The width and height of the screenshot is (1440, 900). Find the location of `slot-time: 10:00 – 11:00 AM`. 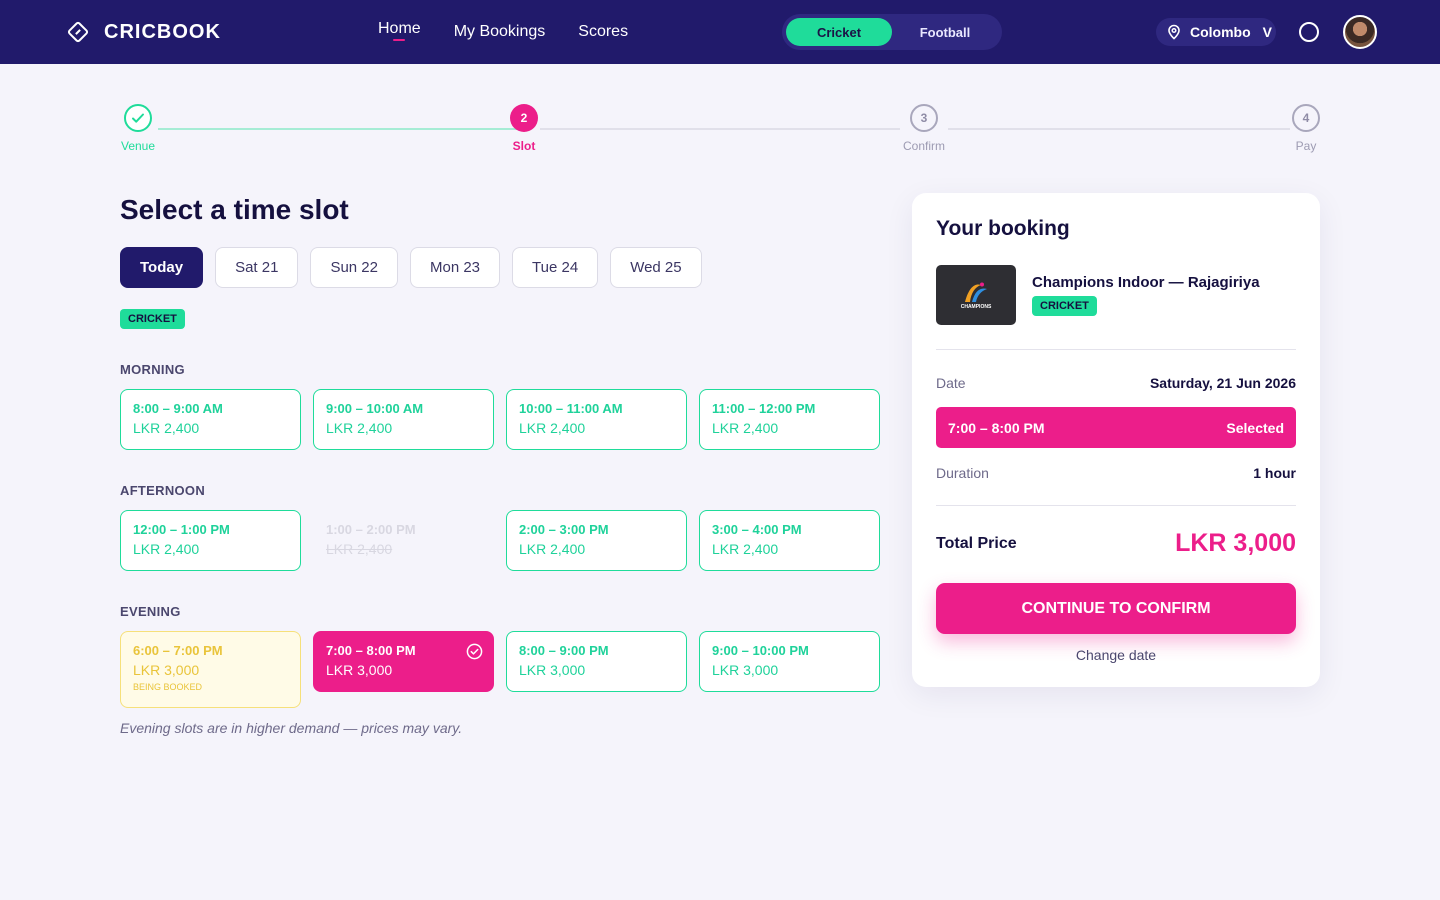

slot-time: 10:00 – 11:00 AM is located at coordinates (571, 408).